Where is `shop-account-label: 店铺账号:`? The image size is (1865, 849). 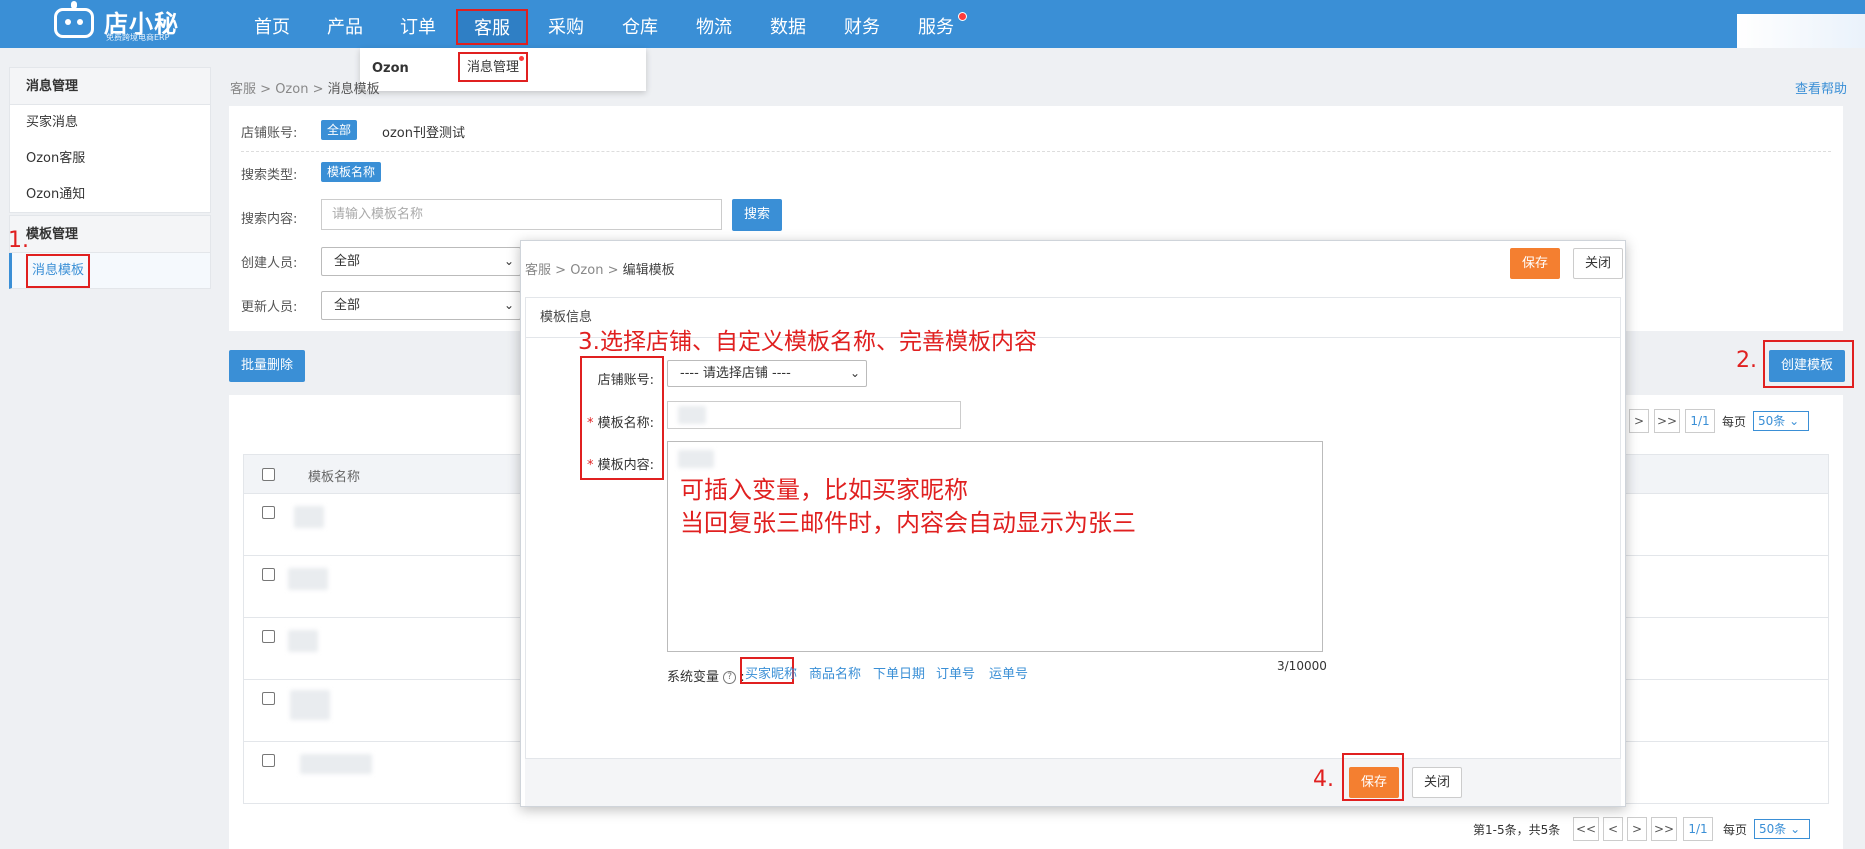
shop-account-label: 店铺账号: is located at coordinates (625, 380).